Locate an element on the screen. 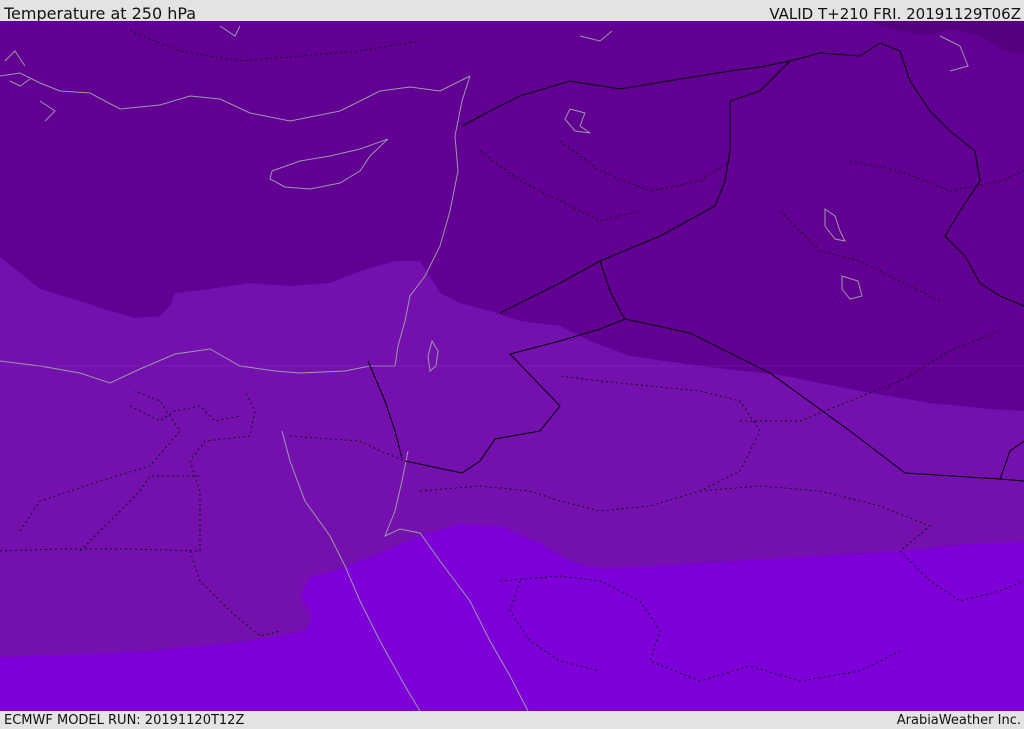 This screenshot has height=729, width=1024. model-run: ECMWF MODEL RUN: 20191120T12Z is located at coordinates (124, 720).